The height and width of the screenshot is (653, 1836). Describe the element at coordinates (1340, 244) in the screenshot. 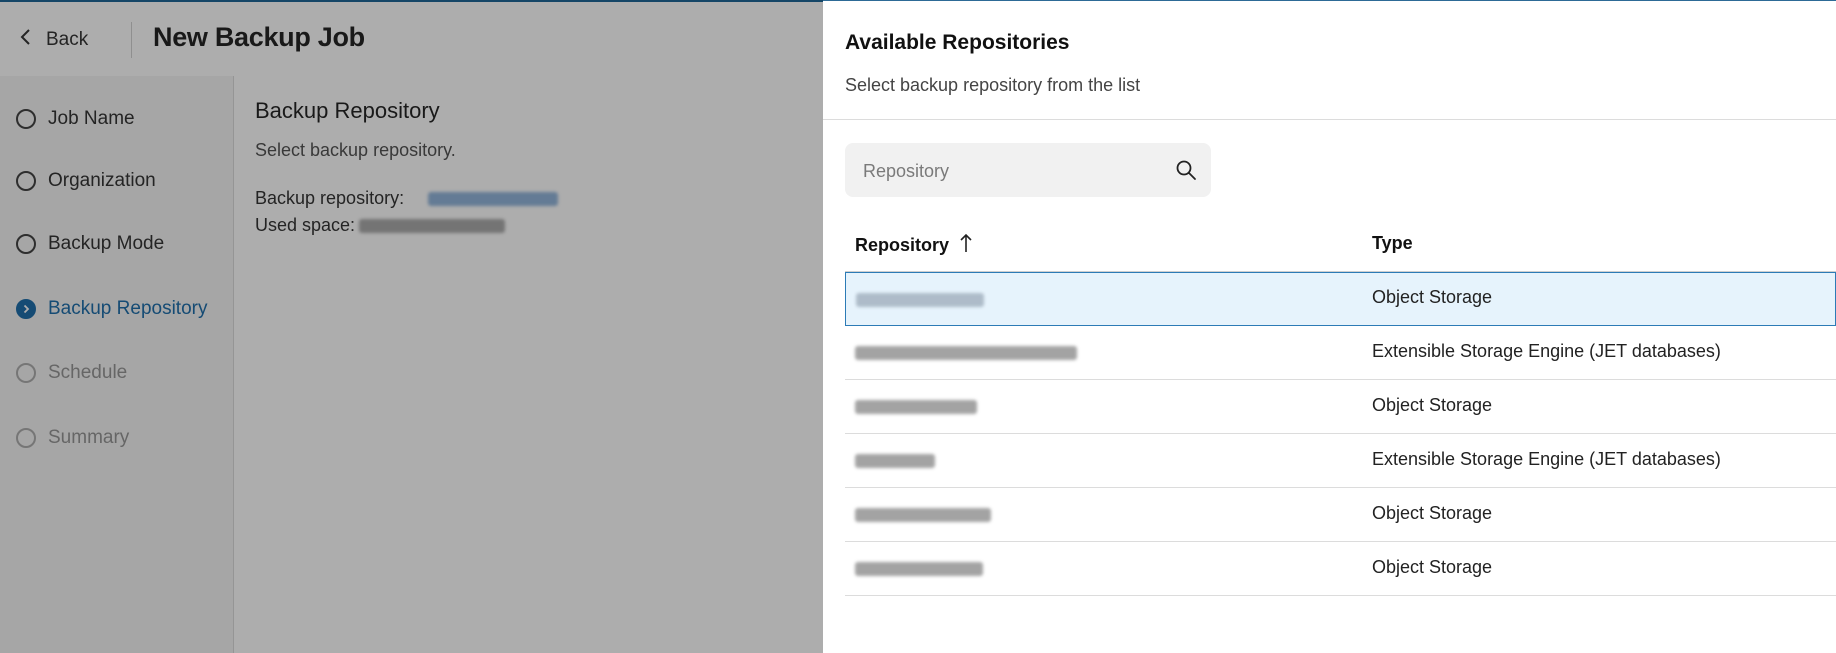

I see `table-header: Repository Type` at that location.